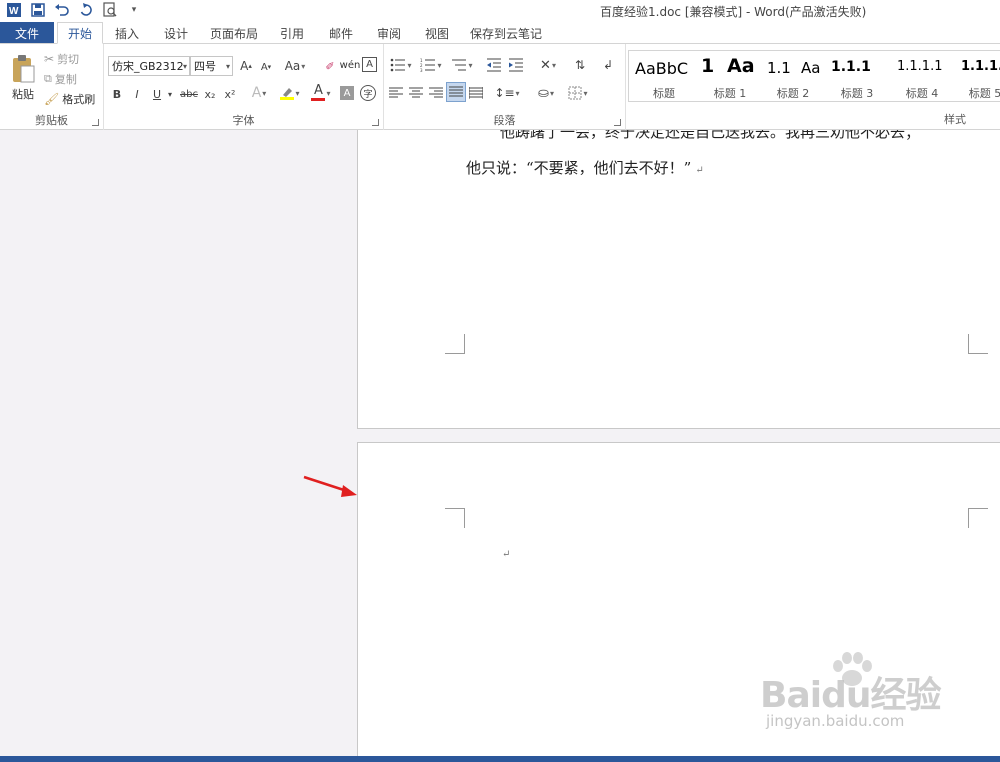 This screenshot has height=762, width=1000. I want to click on empty-paragraph: ↵, so click(504, 552).